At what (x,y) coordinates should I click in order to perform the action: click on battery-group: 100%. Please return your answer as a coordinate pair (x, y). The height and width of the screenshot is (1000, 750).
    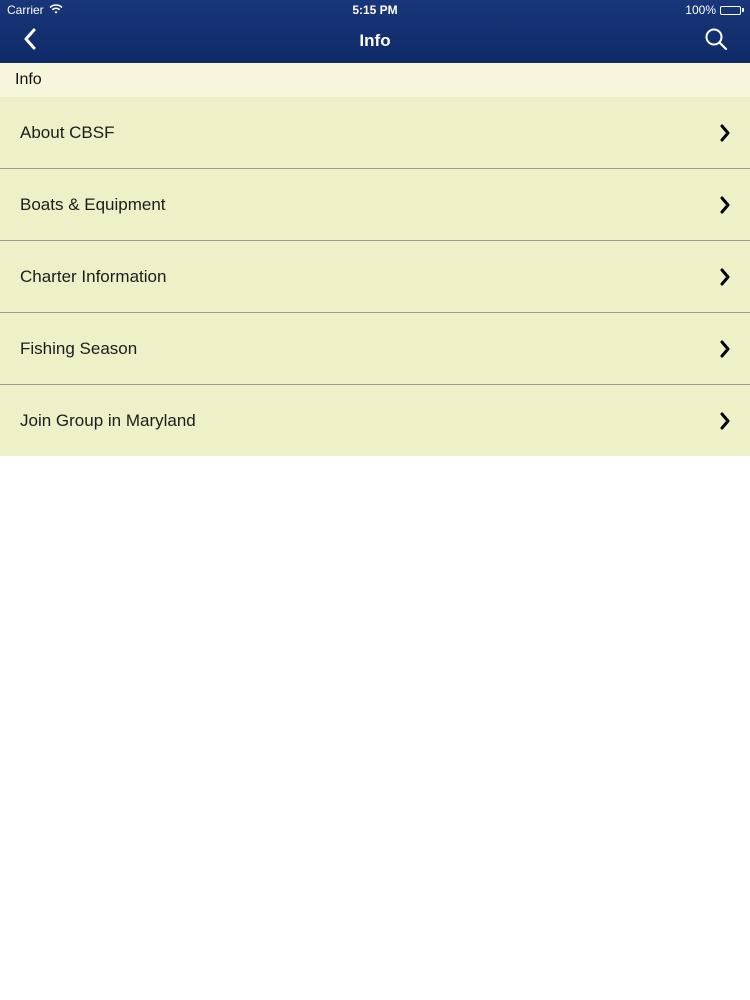
    Looking at the image, I should click on (714, 10).